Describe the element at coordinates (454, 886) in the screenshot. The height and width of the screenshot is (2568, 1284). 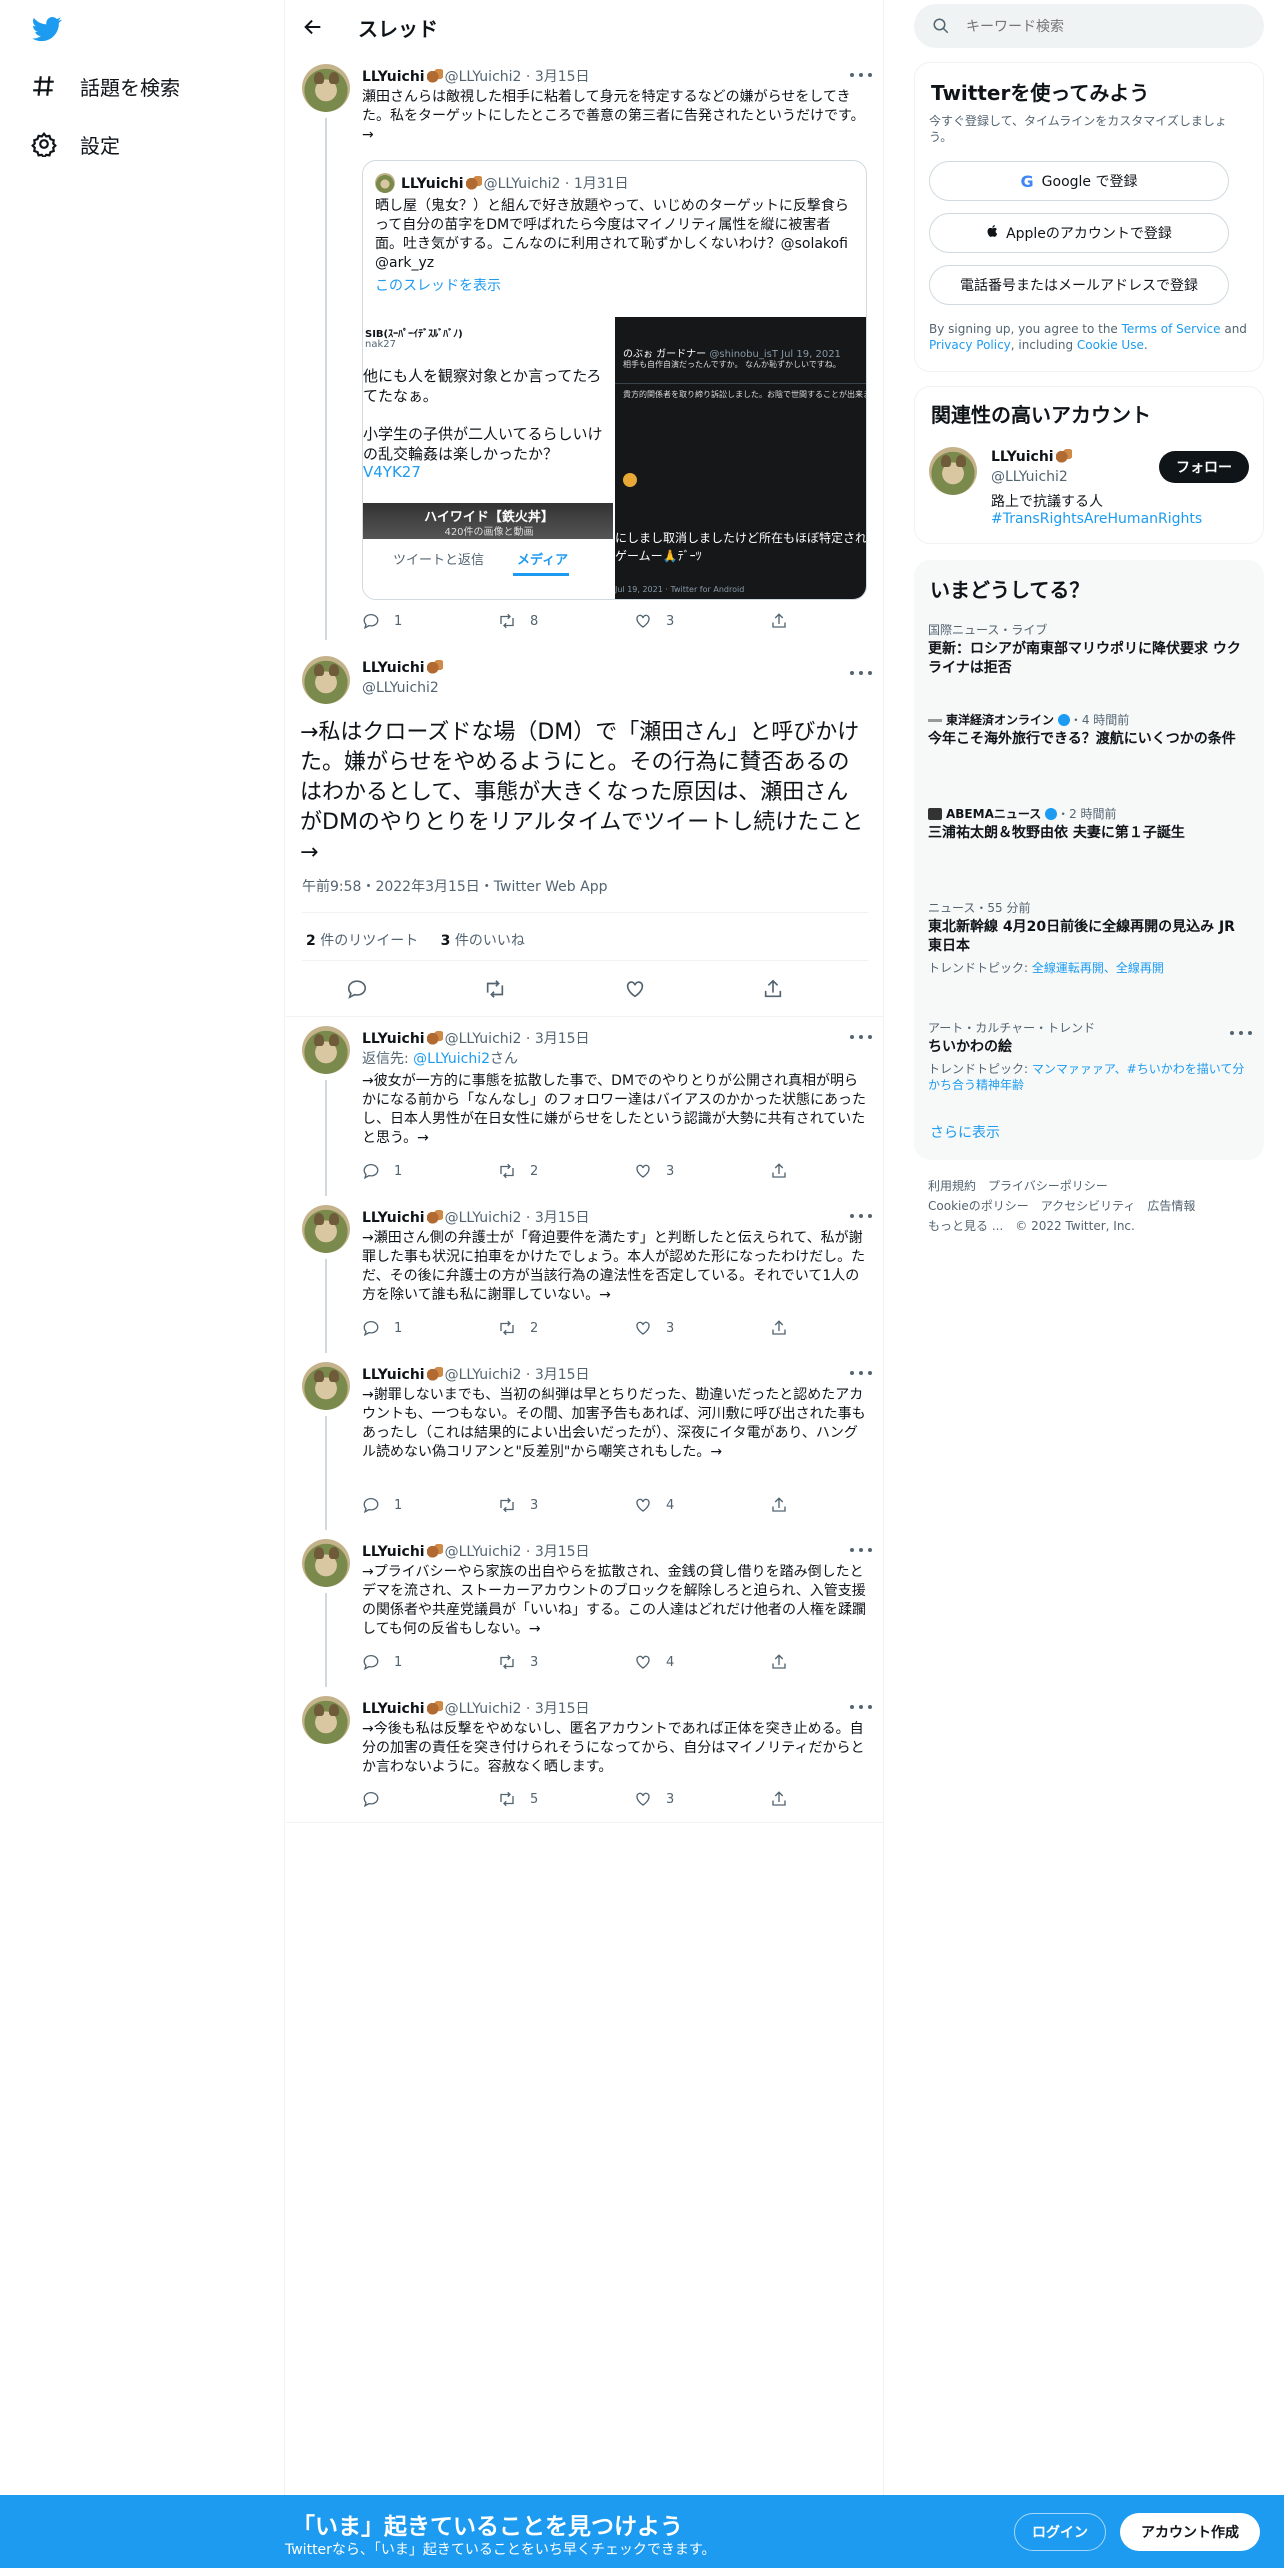
I see `tweet-meta: 午前9:58・2022年3月15日・Twitter Web App` at that location.